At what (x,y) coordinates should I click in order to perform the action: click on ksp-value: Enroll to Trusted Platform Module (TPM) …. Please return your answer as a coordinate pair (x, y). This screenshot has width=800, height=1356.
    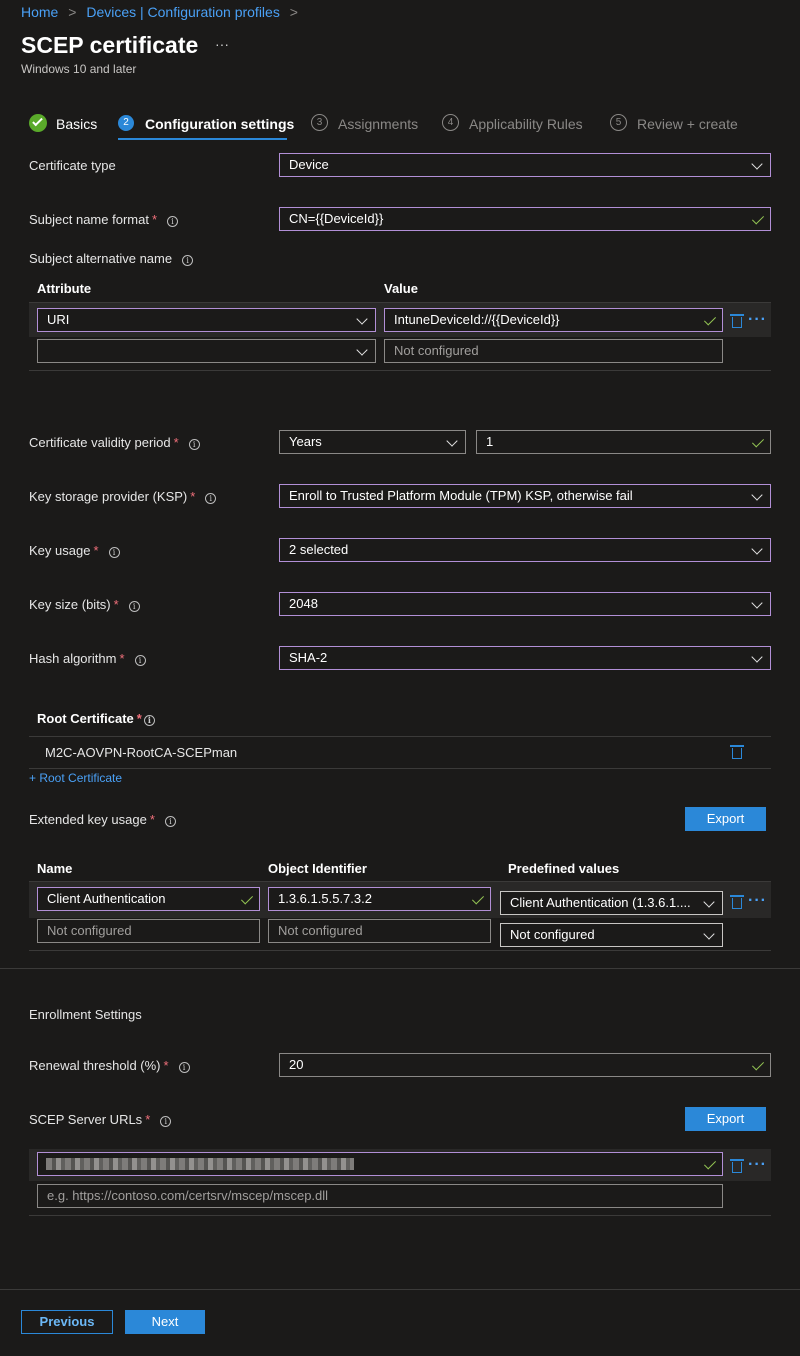
    Looking at the image, I should click on (461, 495).